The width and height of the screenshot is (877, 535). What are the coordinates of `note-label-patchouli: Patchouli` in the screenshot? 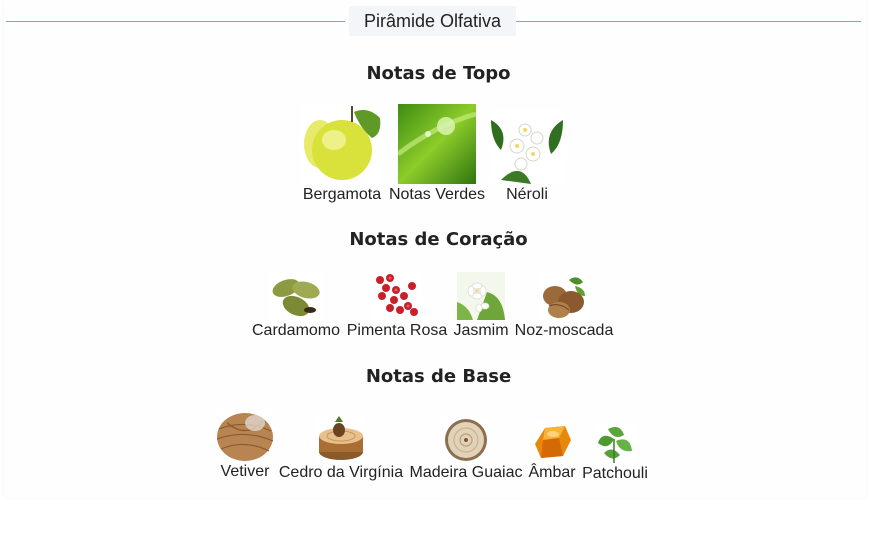 It's located at (615, 473).